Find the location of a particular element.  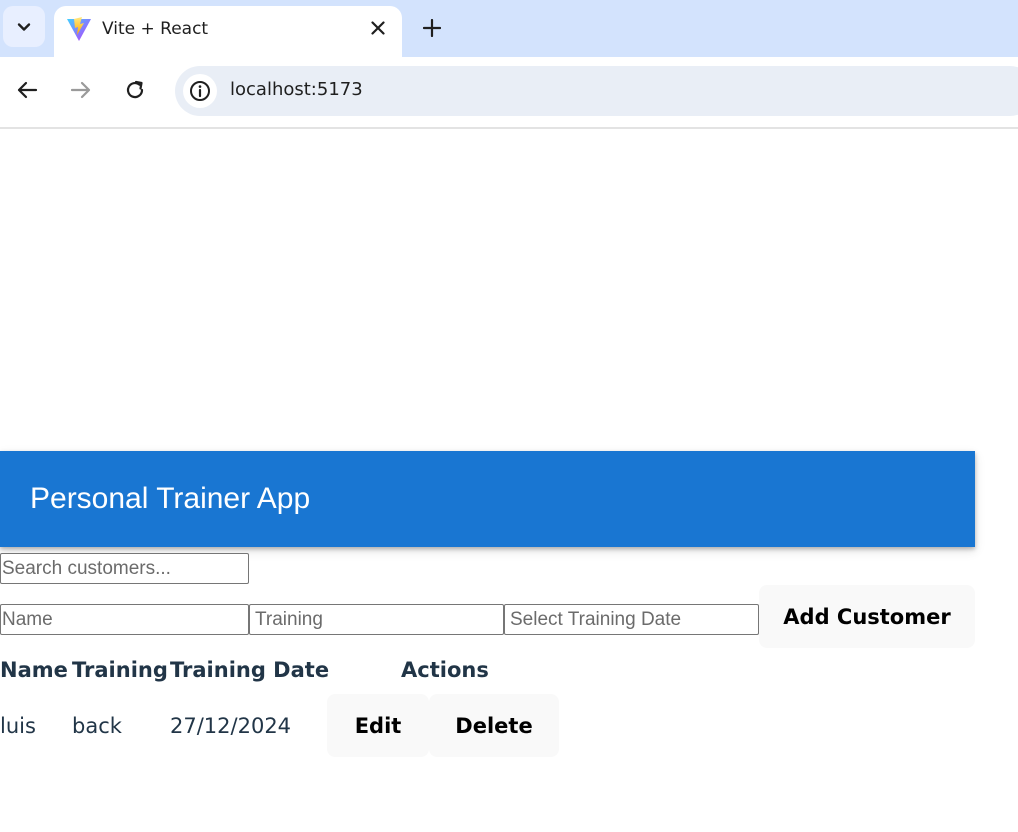

back-button is located at coordinates (27, 90).